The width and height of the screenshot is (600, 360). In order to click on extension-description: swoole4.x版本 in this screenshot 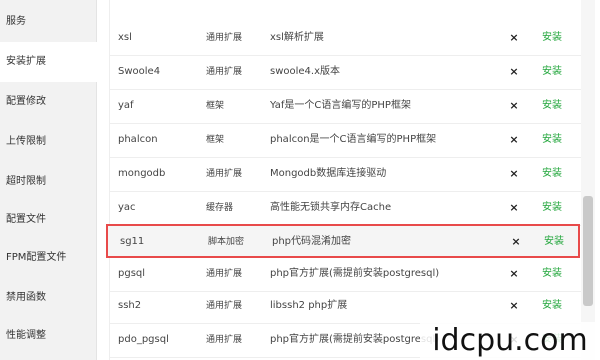, I will do `click(305, 71)`.